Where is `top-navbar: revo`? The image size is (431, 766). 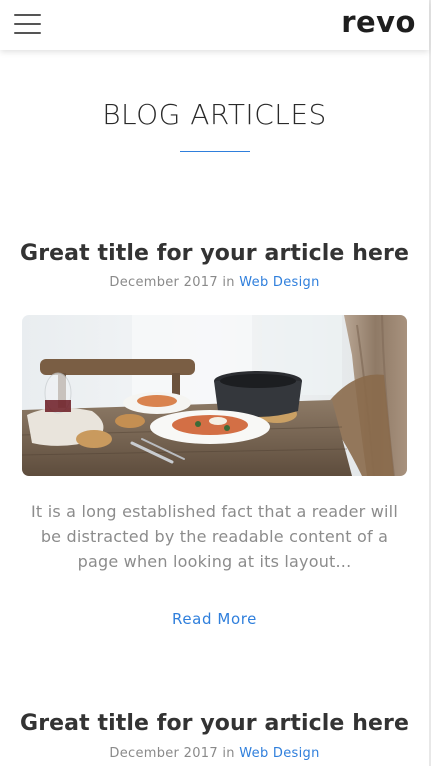
top-navbar: revo is located at coordinates (214, 25).